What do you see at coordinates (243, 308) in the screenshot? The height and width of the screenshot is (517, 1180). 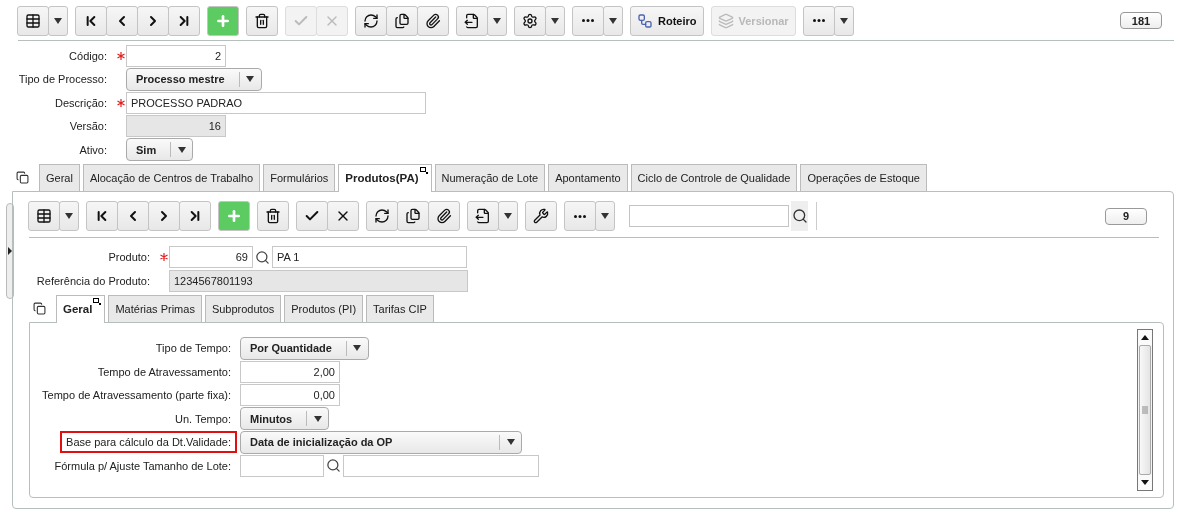 I see `tab: Subprodutos` at bounding box center [243, 308].